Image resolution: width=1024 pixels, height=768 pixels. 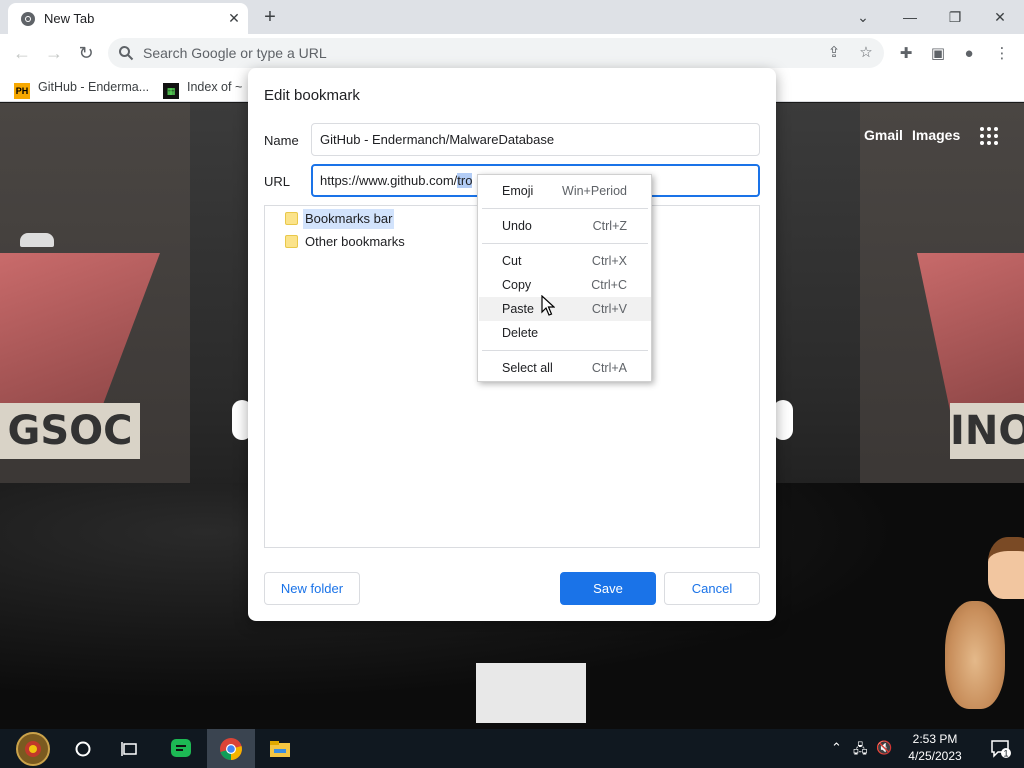 I want to click on taskbar-file-explorer, so click(x=280, y=748).